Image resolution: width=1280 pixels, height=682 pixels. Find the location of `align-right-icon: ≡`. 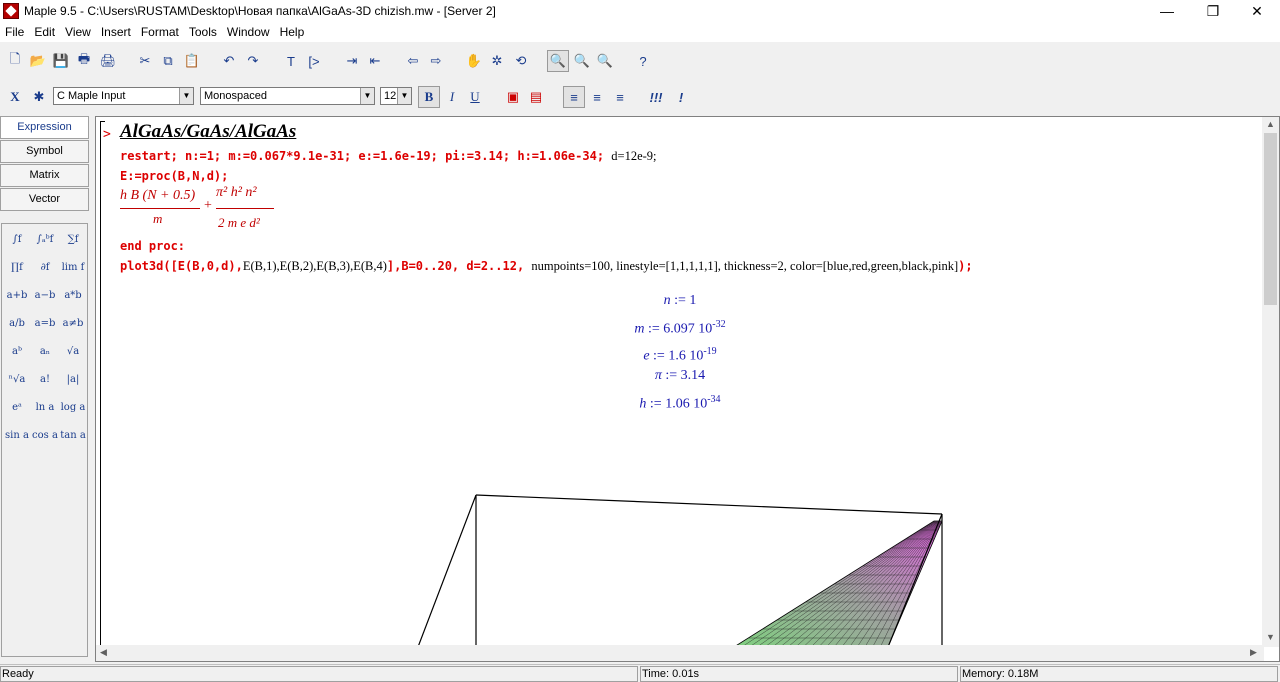

align-right-icon: ≡ is located at coordinates (620, 97).